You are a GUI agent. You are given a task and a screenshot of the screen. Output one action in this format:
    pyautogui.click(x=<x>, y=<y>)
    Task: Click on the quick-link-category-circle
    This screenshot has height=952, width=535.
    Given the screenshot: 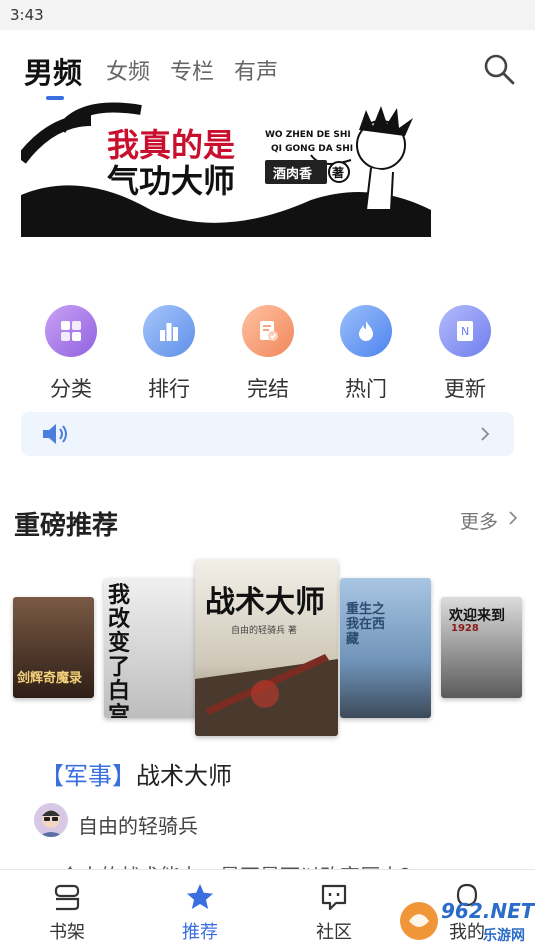 What is the action you would take?
    pyautogui.click(x=71, y=331)
    